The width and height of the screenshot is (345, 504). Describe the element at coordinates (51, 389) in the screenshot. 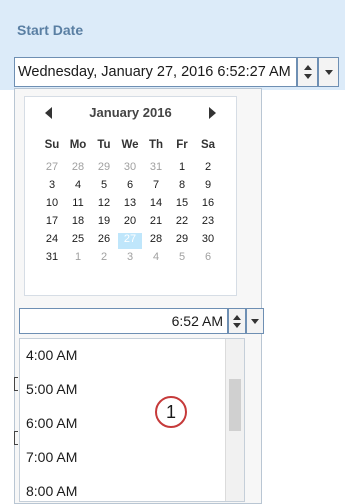

I see `time-option: 5:00 AM` at that location.